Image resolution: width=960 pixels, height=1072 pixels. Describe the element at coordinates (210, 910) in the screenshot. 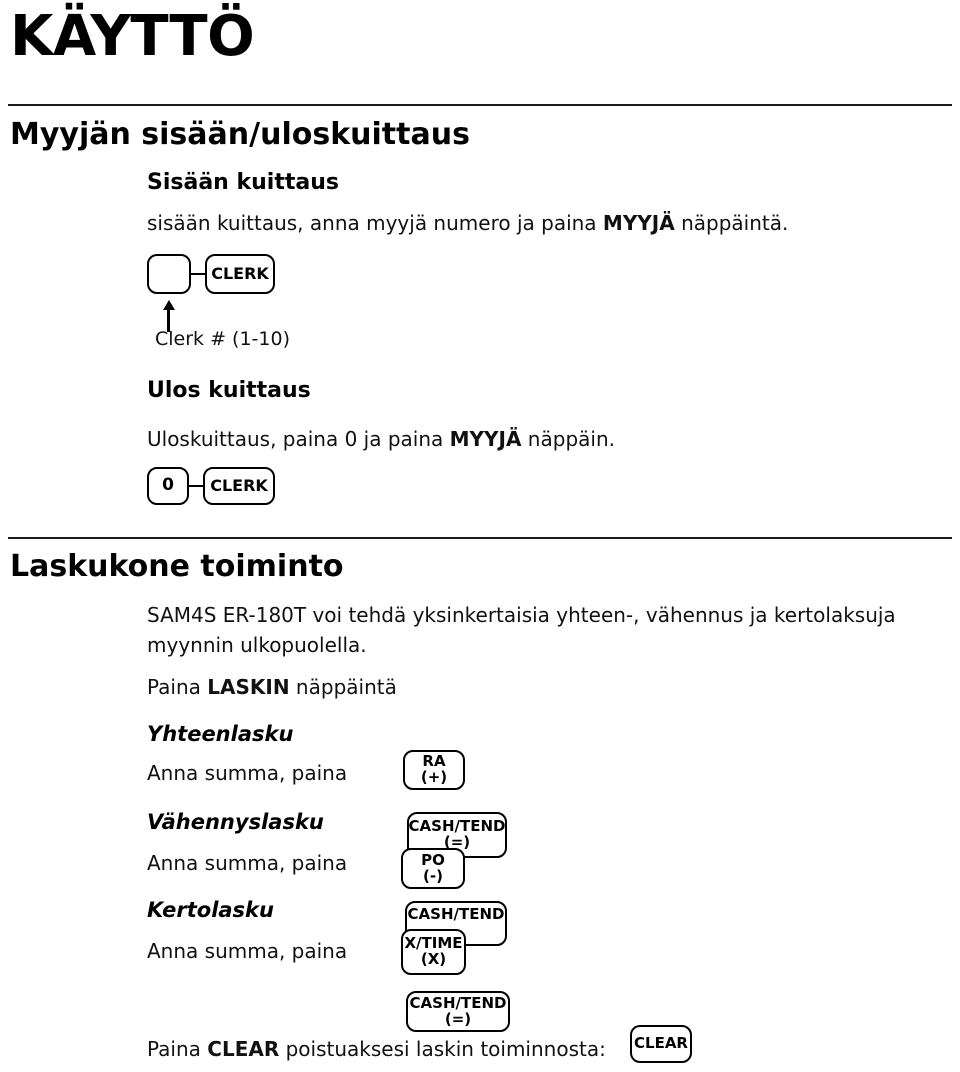

I see `operation-heading-multiplication: Kertolasku` at that location.